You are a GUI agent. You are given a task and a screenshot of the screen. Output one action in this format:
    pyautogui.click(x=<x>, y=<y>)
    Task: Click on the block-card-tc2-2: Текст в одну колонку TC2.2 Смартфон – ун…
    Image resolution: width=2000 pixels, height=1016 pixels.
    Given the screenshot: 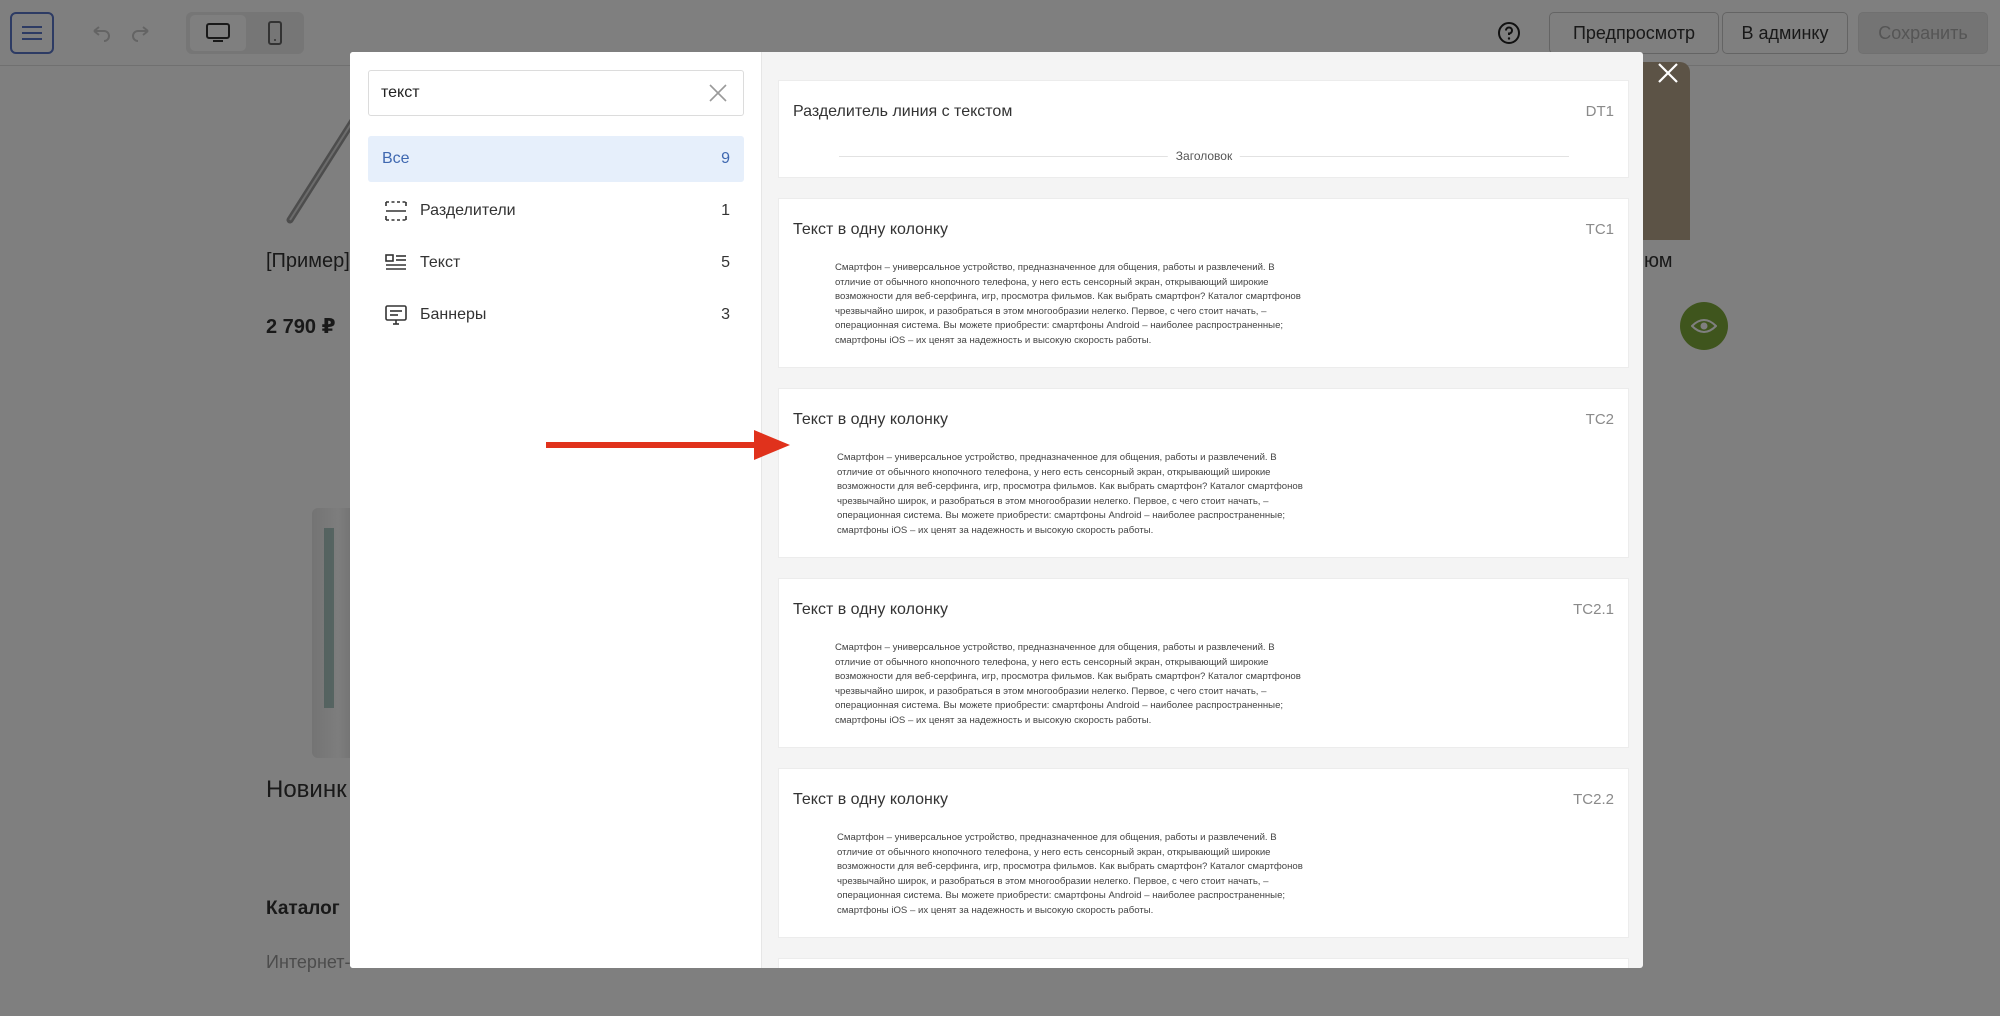 What is the action you would take?
    pyautogui.click(x=1203, y=853)
    